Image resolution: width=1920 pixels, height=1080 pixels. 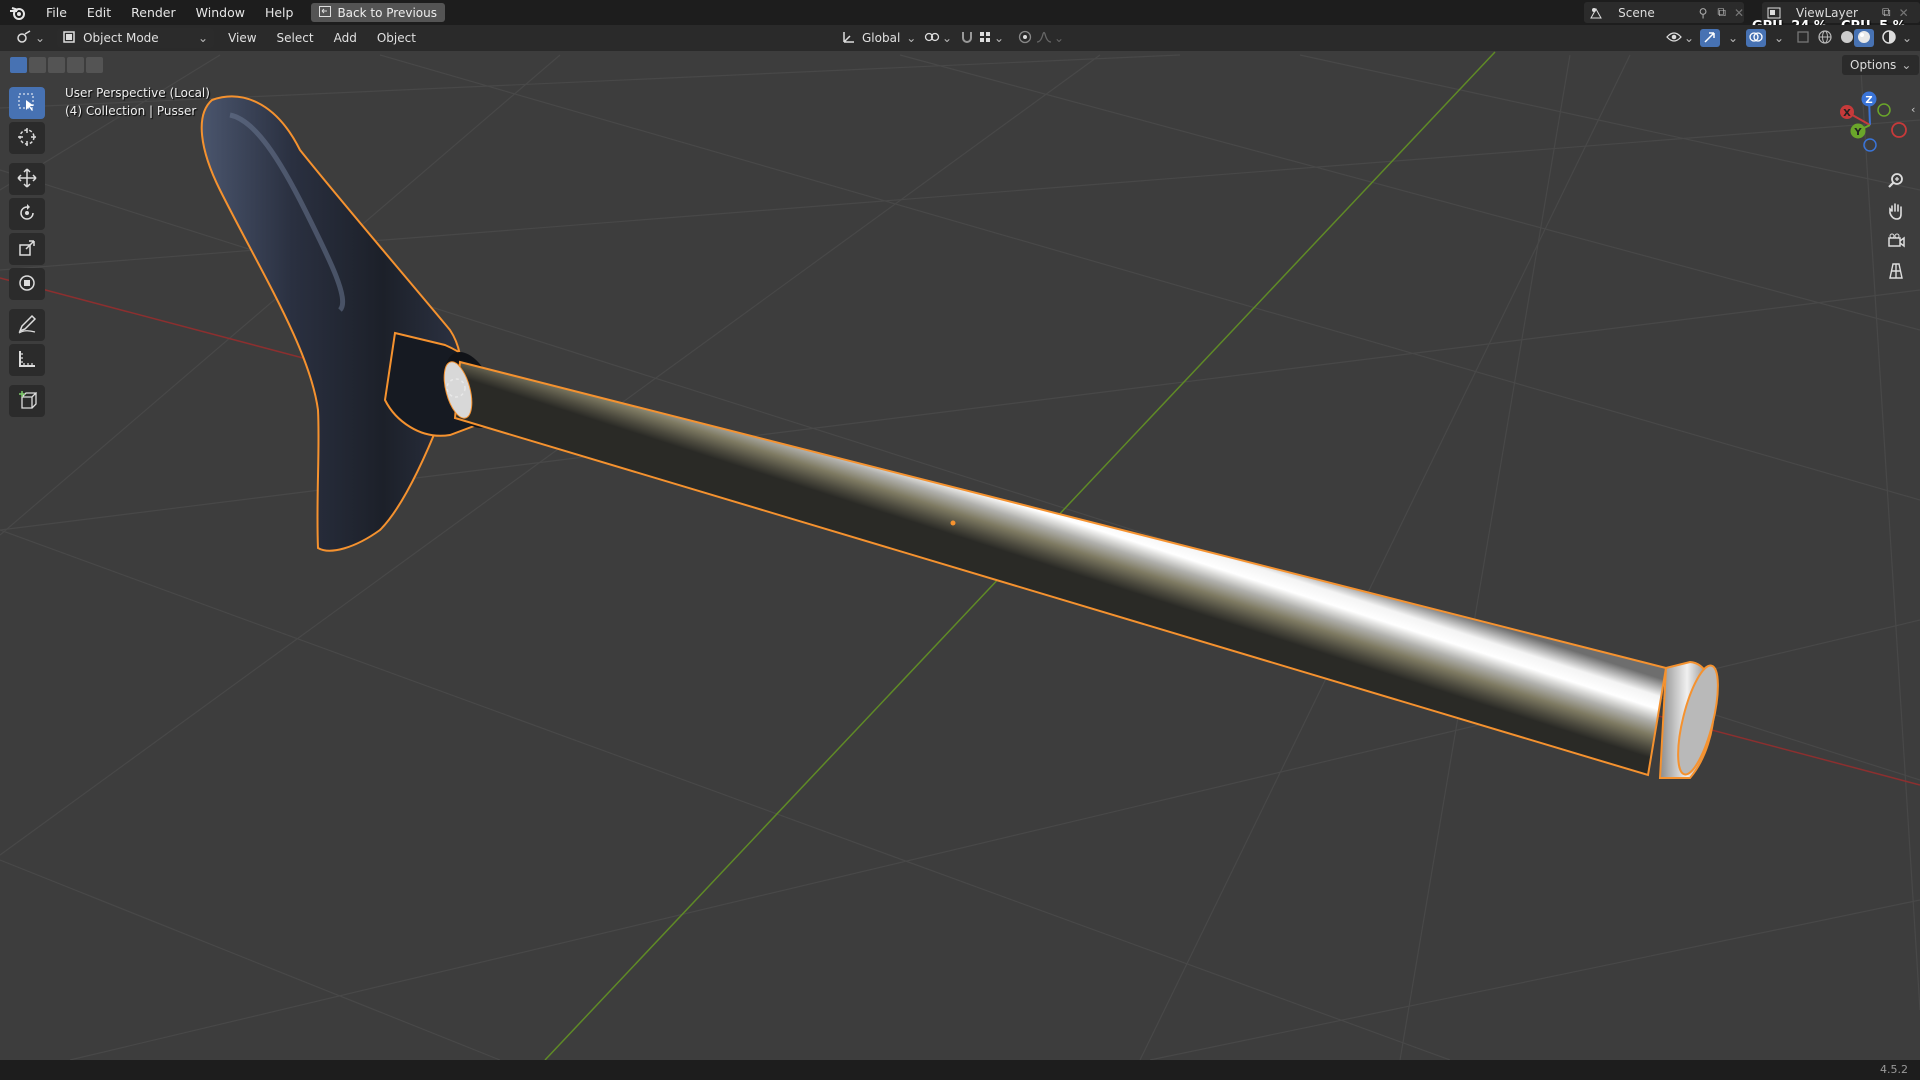 I want to click on back-screen-icon, so click(x=325, y=12).